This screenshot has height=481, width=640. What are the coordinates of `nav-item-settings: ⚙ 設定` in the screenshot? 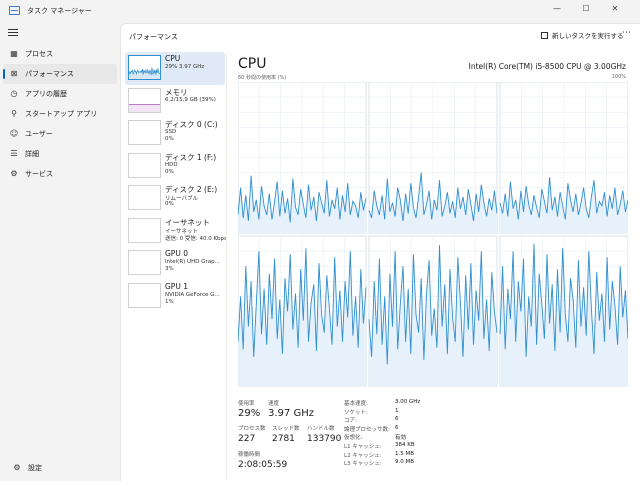 It's located at (63, 468).